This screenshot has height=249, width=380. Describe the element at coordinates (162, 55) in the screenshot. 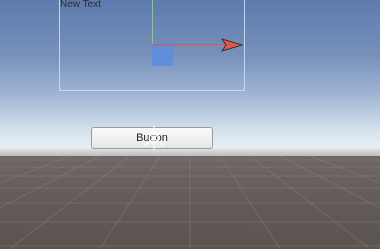

I see `xy-plane-handle-icon` at that location.